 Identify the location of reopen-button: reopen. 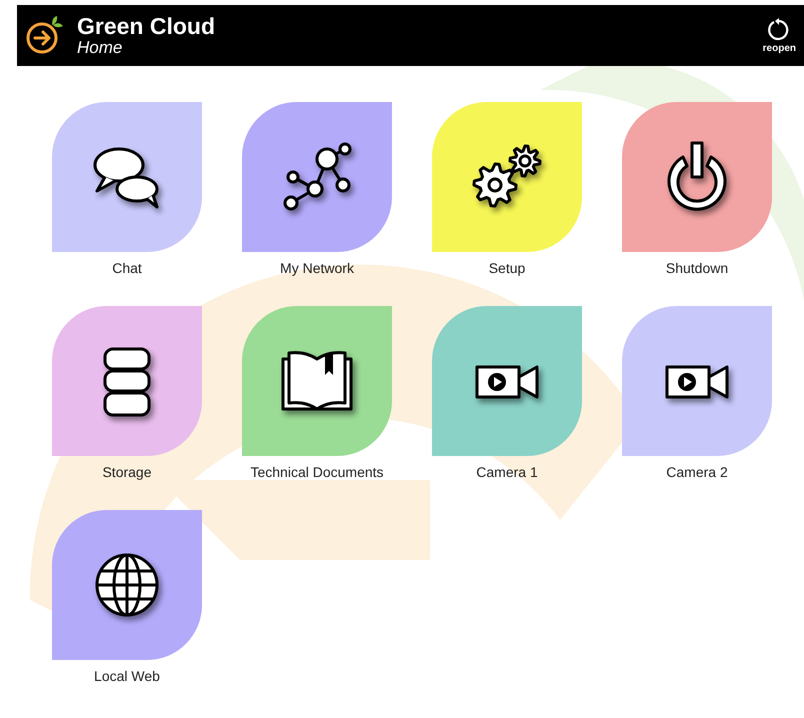
(779, 35).